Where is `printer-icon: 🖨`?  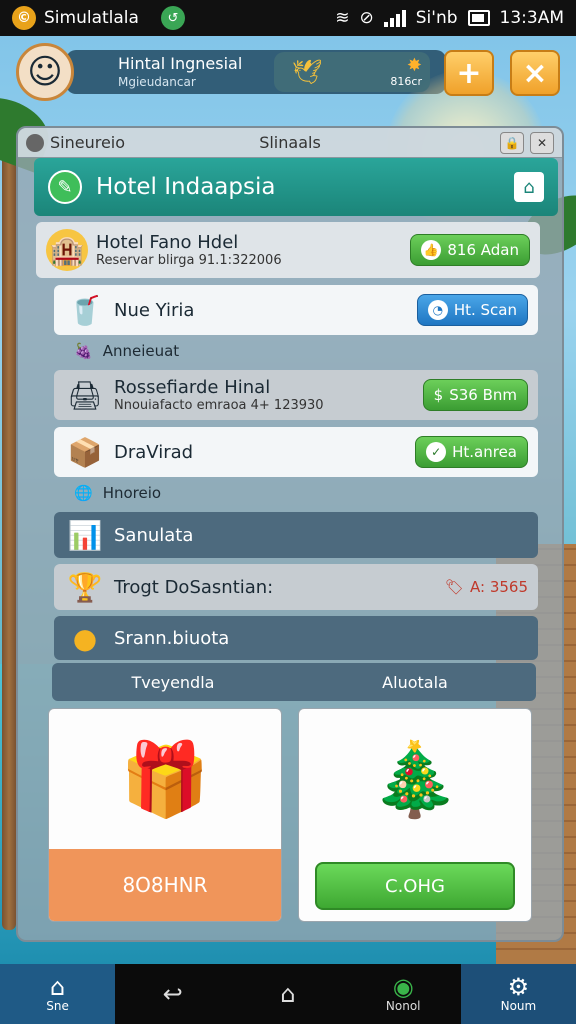
printer-icon: 🖨 is located at coordinates (85, 395).